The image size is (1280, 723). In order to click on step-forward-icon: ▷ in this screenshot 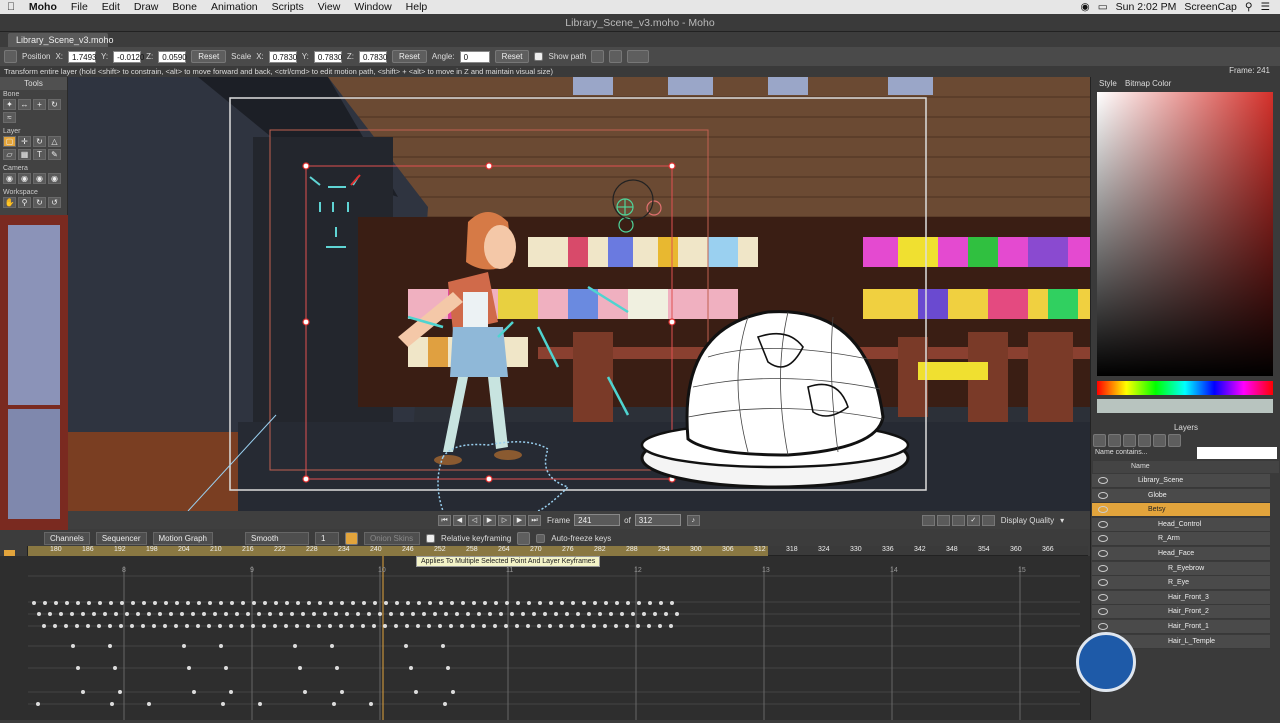, I will do `click(504, 520)`.